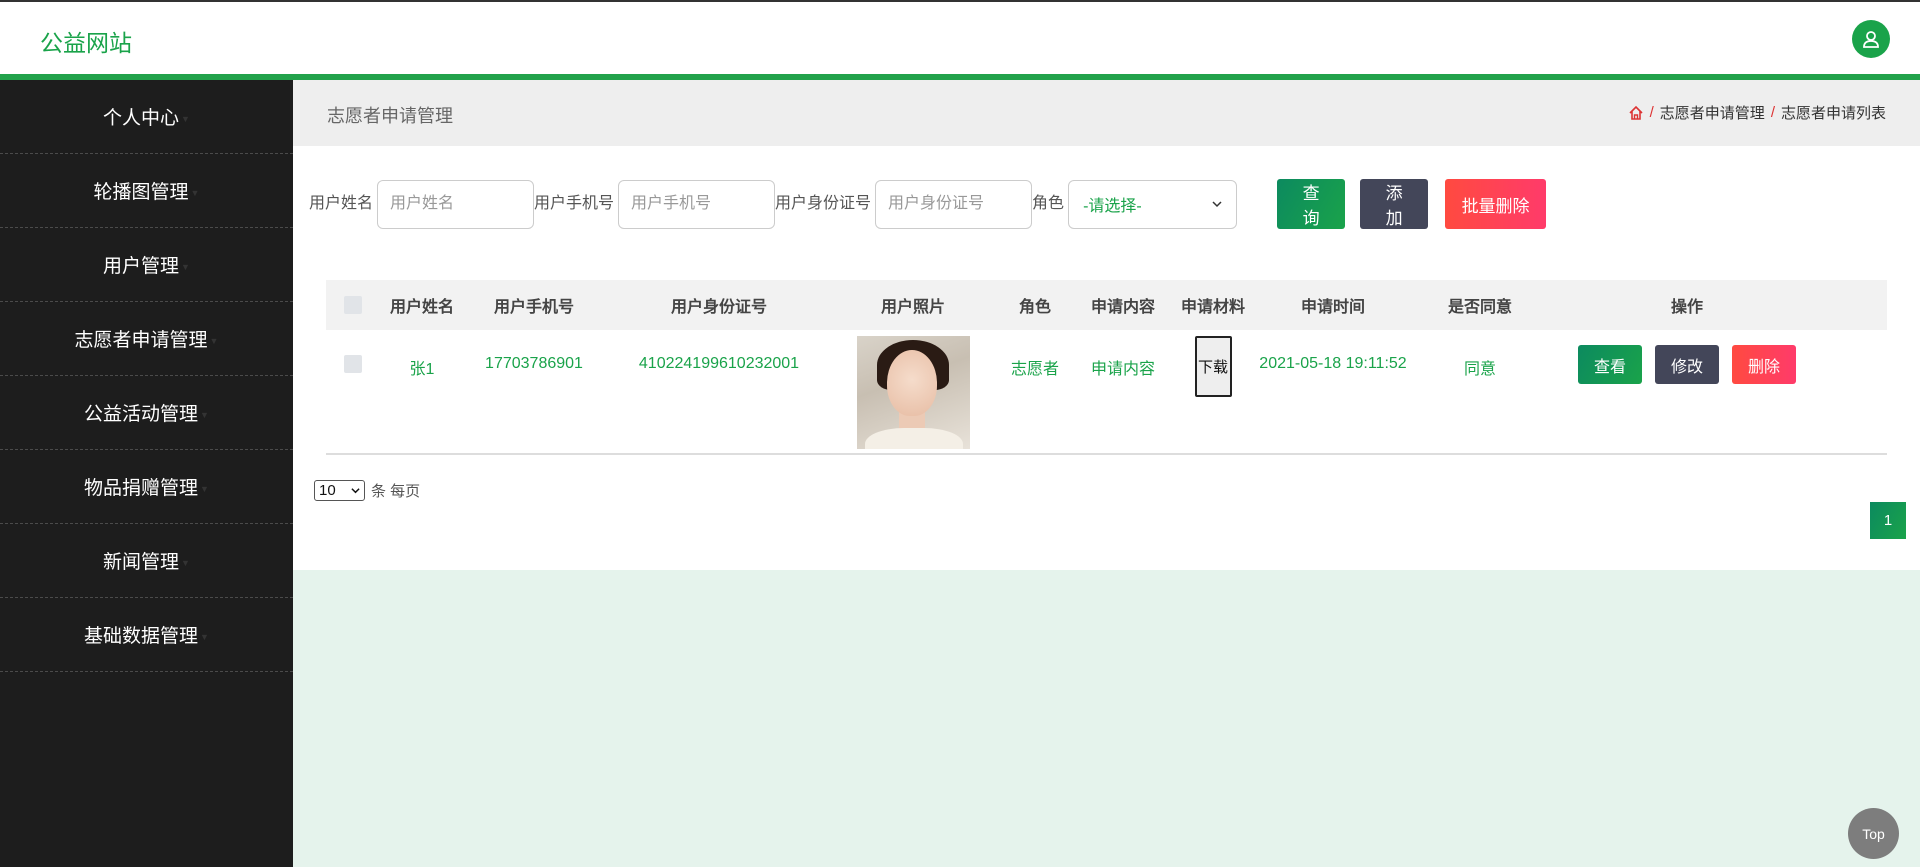  Describe the element at coordinates (912, 307) in the screenshot. I see `column-header: 用户照片` at that location.